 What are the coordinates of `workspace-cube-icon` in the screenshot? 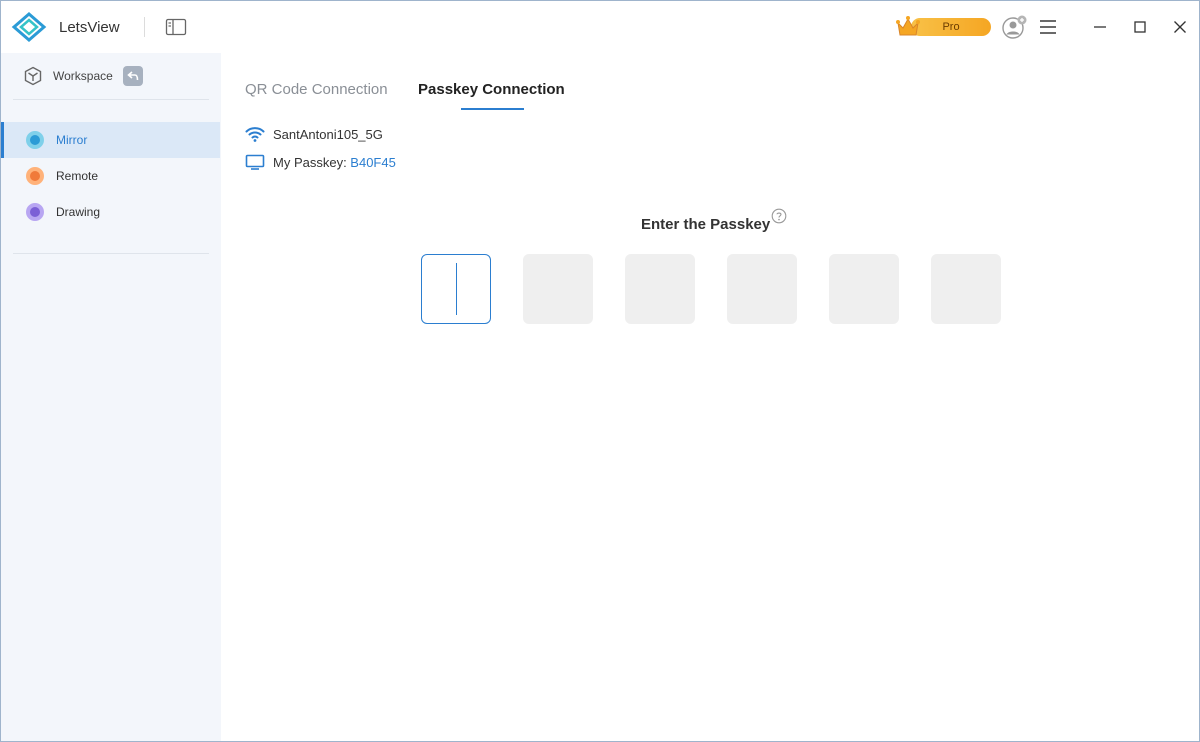 It's located at (33, 76).